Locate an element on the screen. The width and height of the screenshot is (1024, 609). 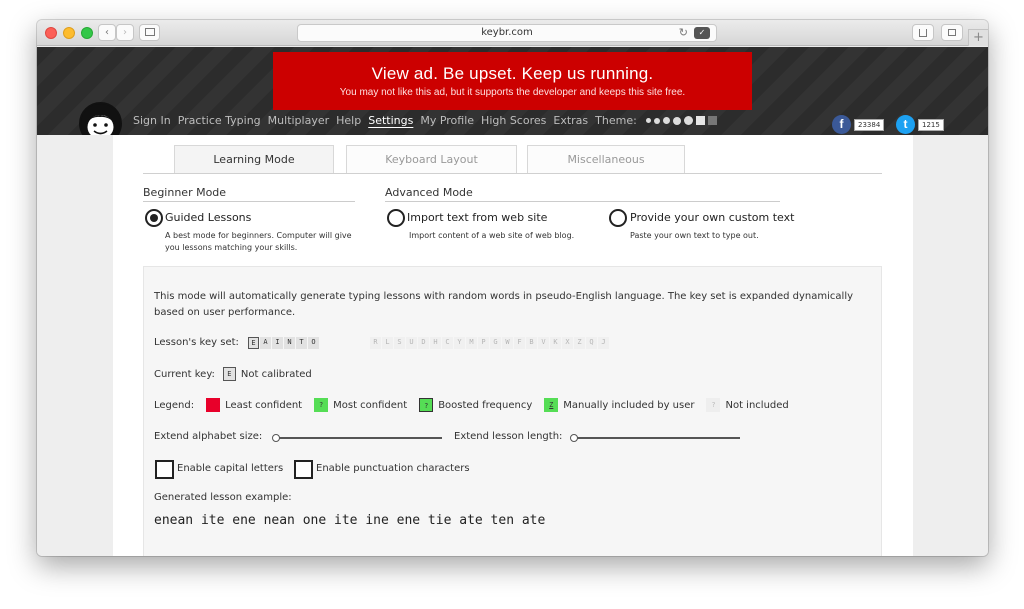
legend-least-confident: Least confident is located at coordinates (264, 405).